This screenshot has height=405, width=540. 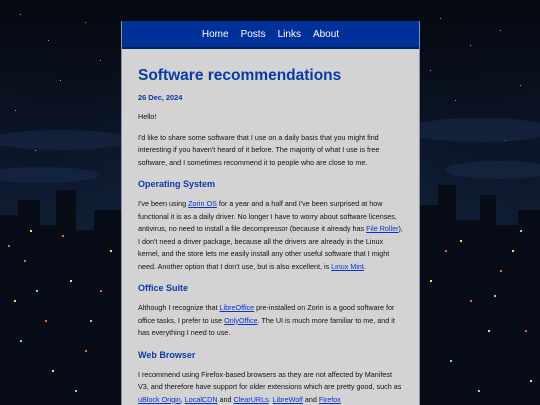 I want to click on nav-about-link: About, so click(x=326, y=34).